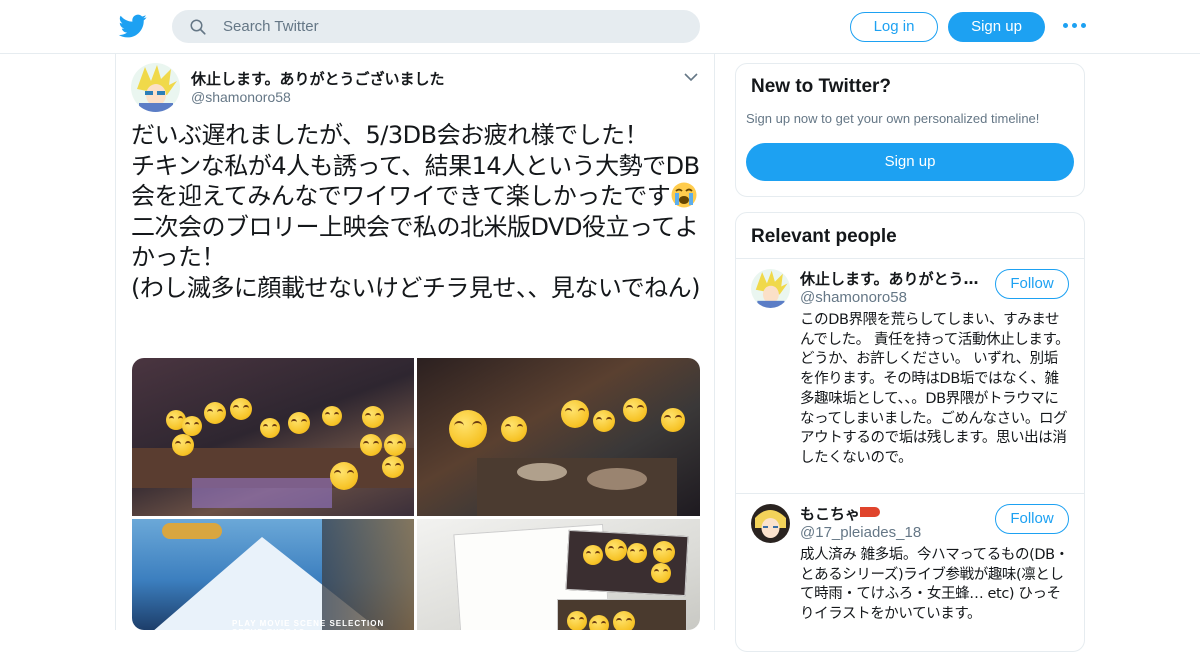  What do you see at coordinates (198, 27) in the screenshot?
I see `search-icon` at bounding box center [198, 27].